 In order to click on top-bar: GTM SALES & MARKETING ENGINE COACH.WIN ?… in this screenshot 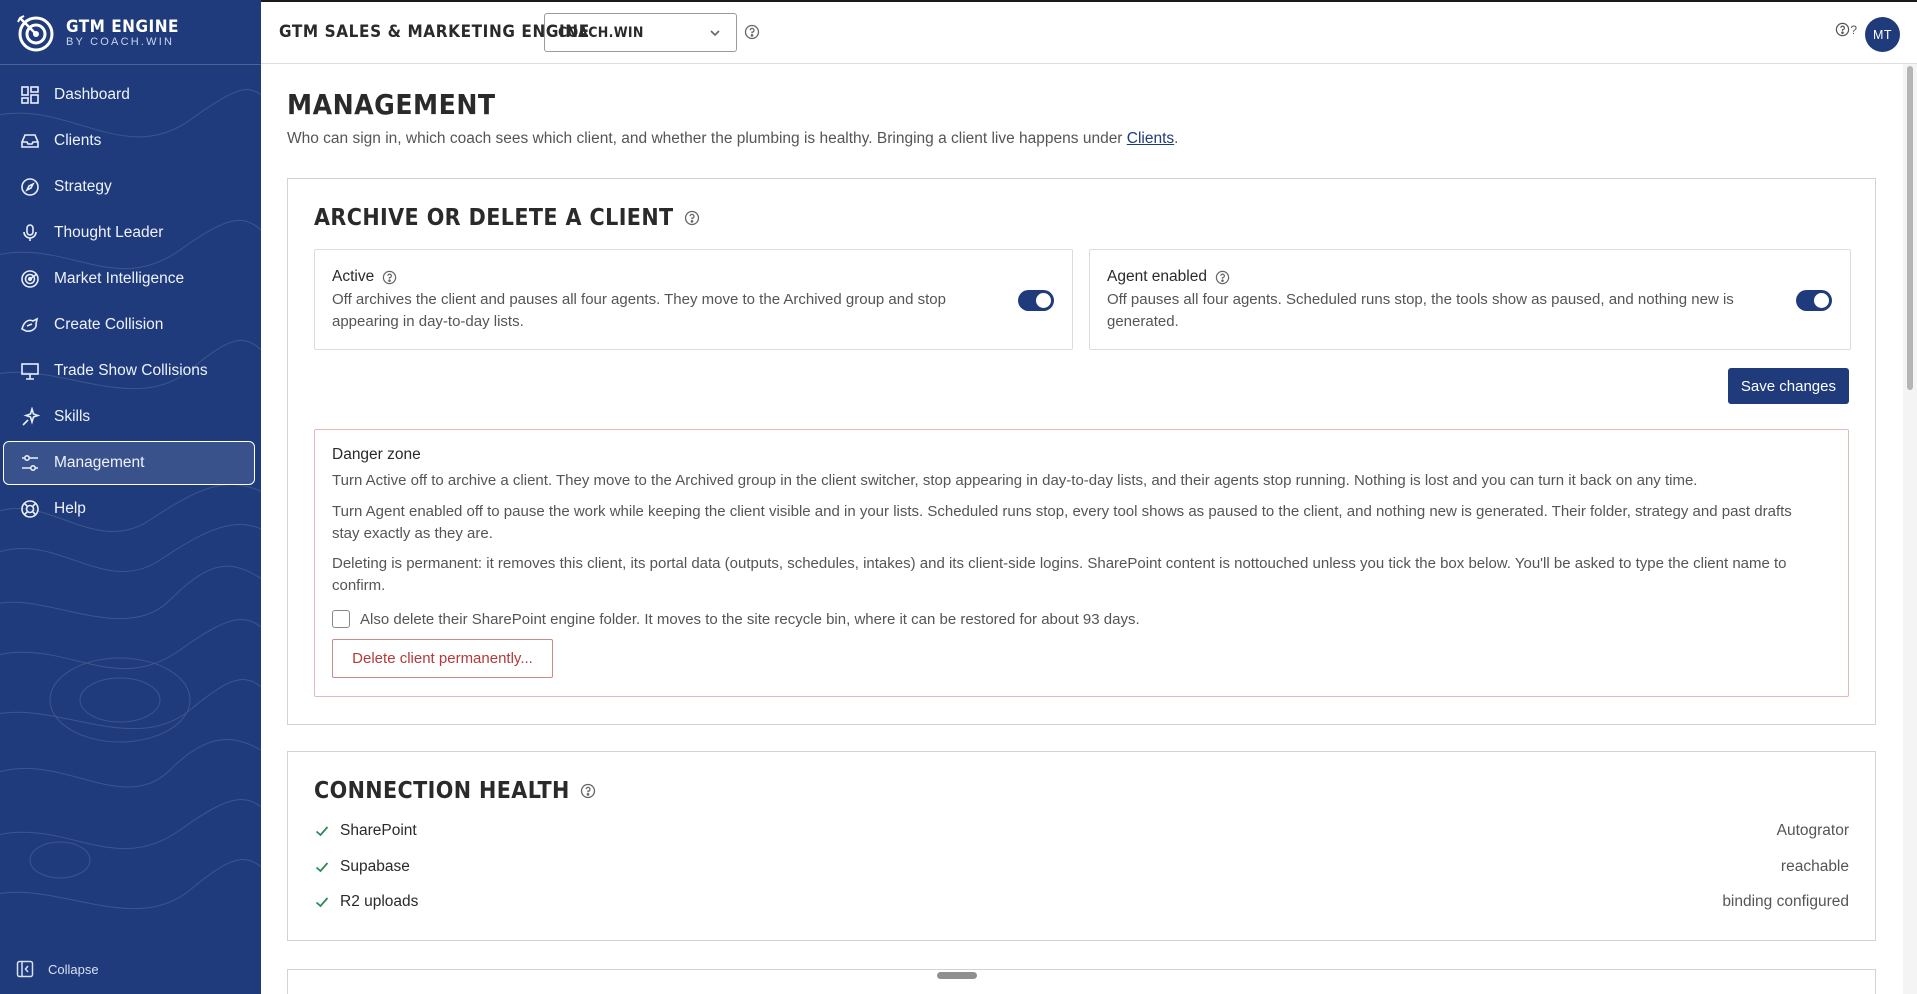, I will do `click(1089, 32)`.